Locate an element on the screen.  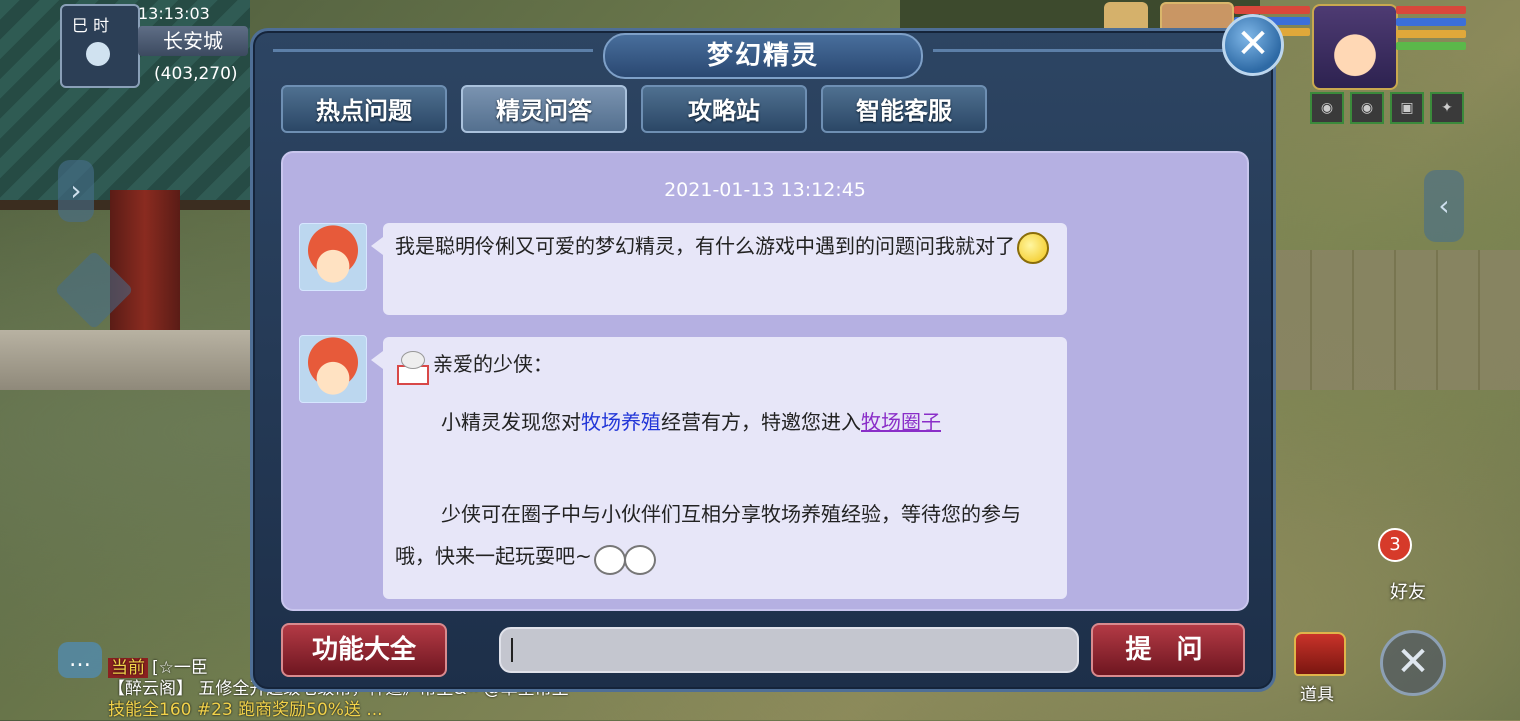
coordinates: (403,270) is located at coordinates (196, 74).